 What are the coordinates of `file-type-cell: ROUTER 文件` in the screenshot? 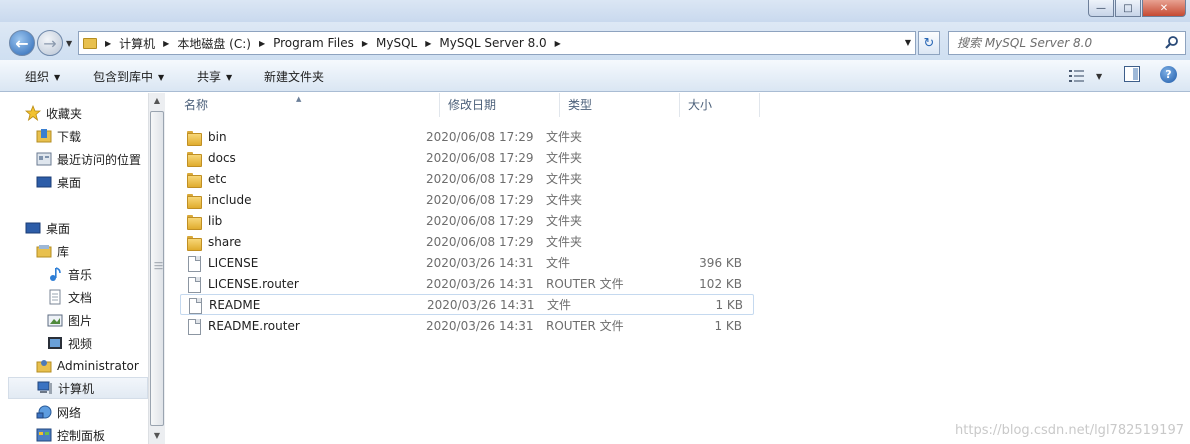 It's located at (585, 326).